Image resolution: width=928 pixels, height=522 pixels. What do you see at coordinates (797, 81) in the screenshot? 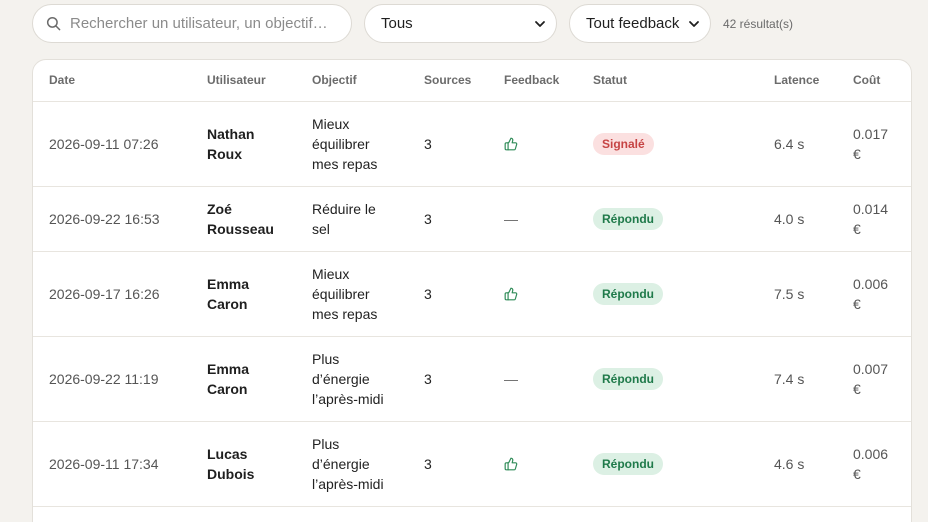
I see `column-header-latency: Latence` at bounding box center [797, 81].